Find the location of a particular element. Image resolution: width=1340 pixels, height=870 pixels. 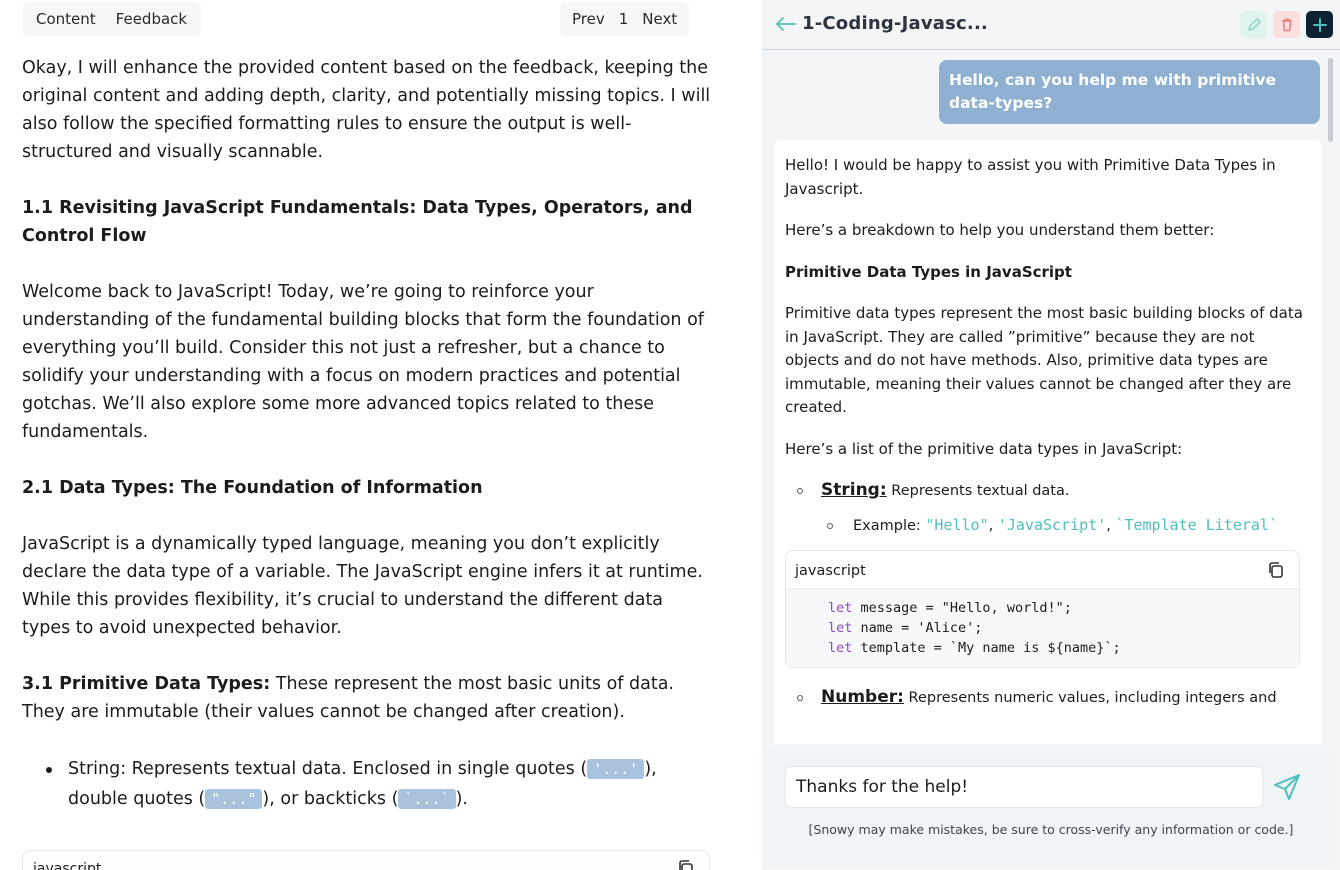

delete-chat-button is located at coordinates (1286, 24).